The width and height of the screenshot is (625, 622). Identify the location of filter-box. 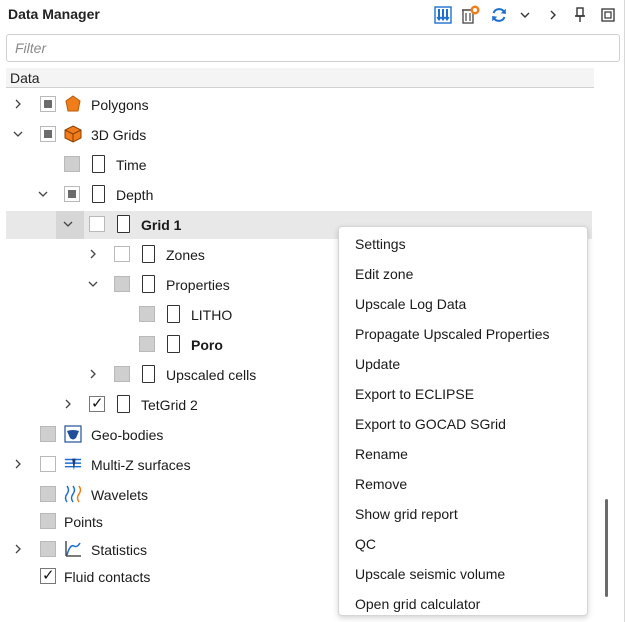
(313, 48).